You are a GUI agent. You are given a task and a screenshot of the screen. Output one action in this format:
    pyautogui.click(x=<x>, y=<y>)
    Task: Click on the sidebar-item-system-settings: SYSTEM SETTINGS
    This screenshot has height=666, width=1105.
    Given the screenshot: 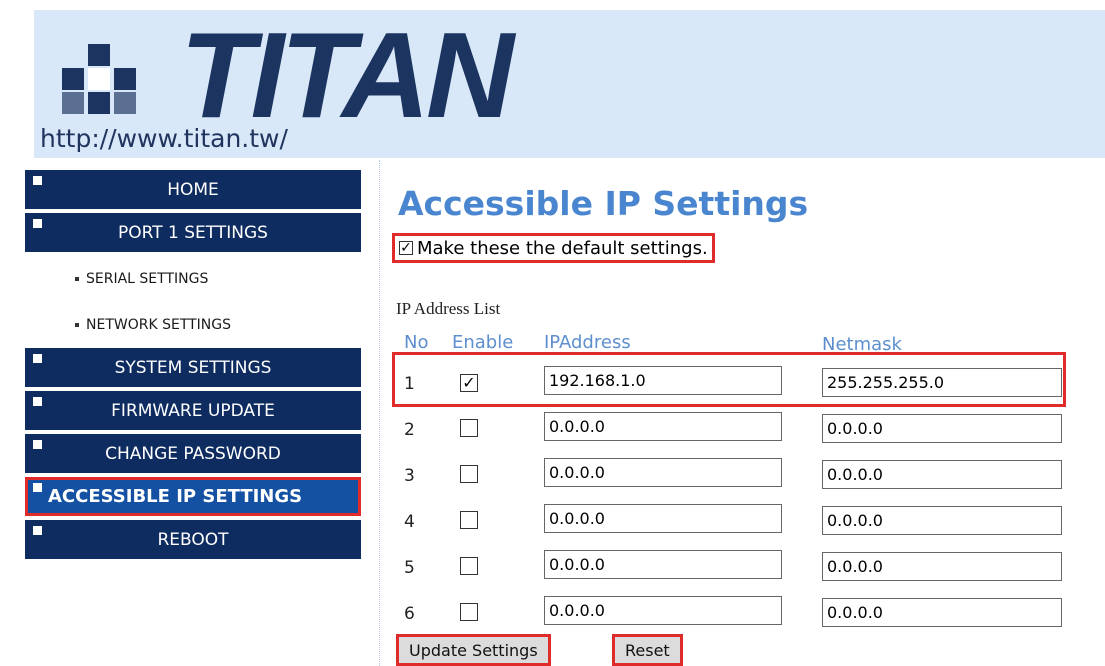 What is the action you would take?
    pyautogui.click(x=193, y=367)
    